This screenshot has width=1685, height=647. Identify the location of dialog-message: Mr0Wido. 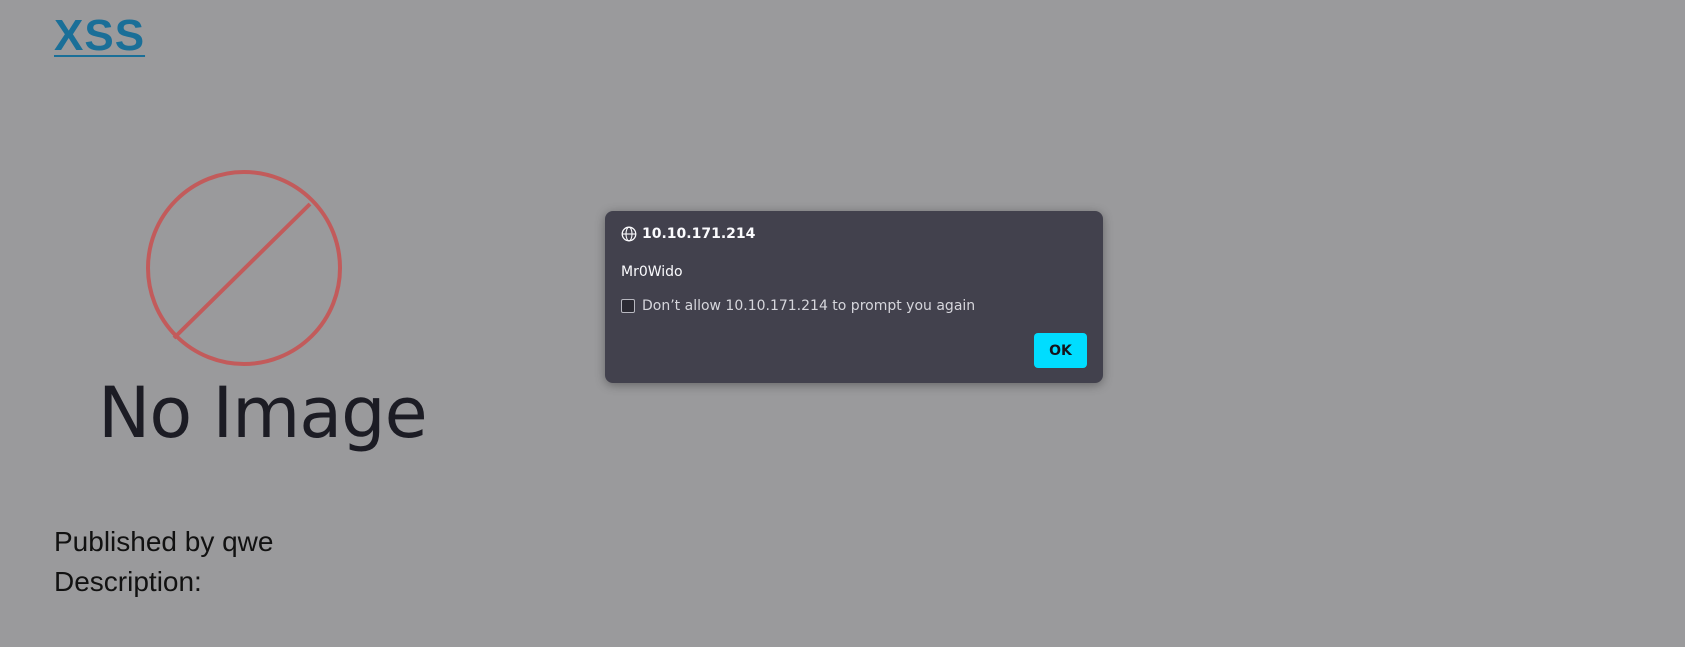
(652, 272).